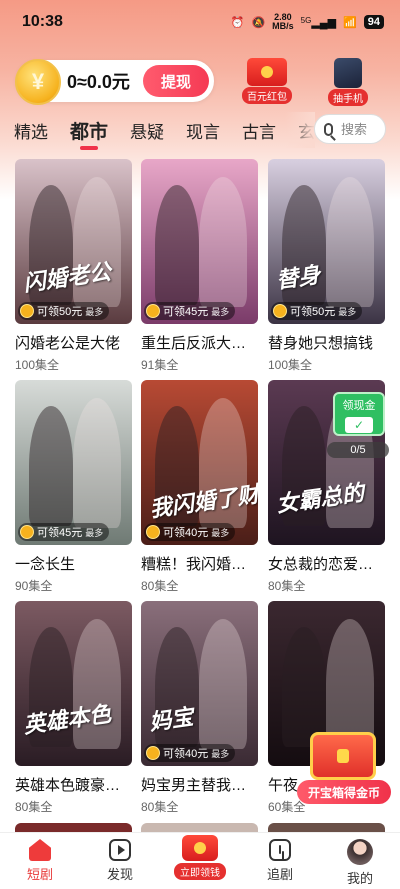  I want to click on nav-label: 短剧, so click(39, 874).